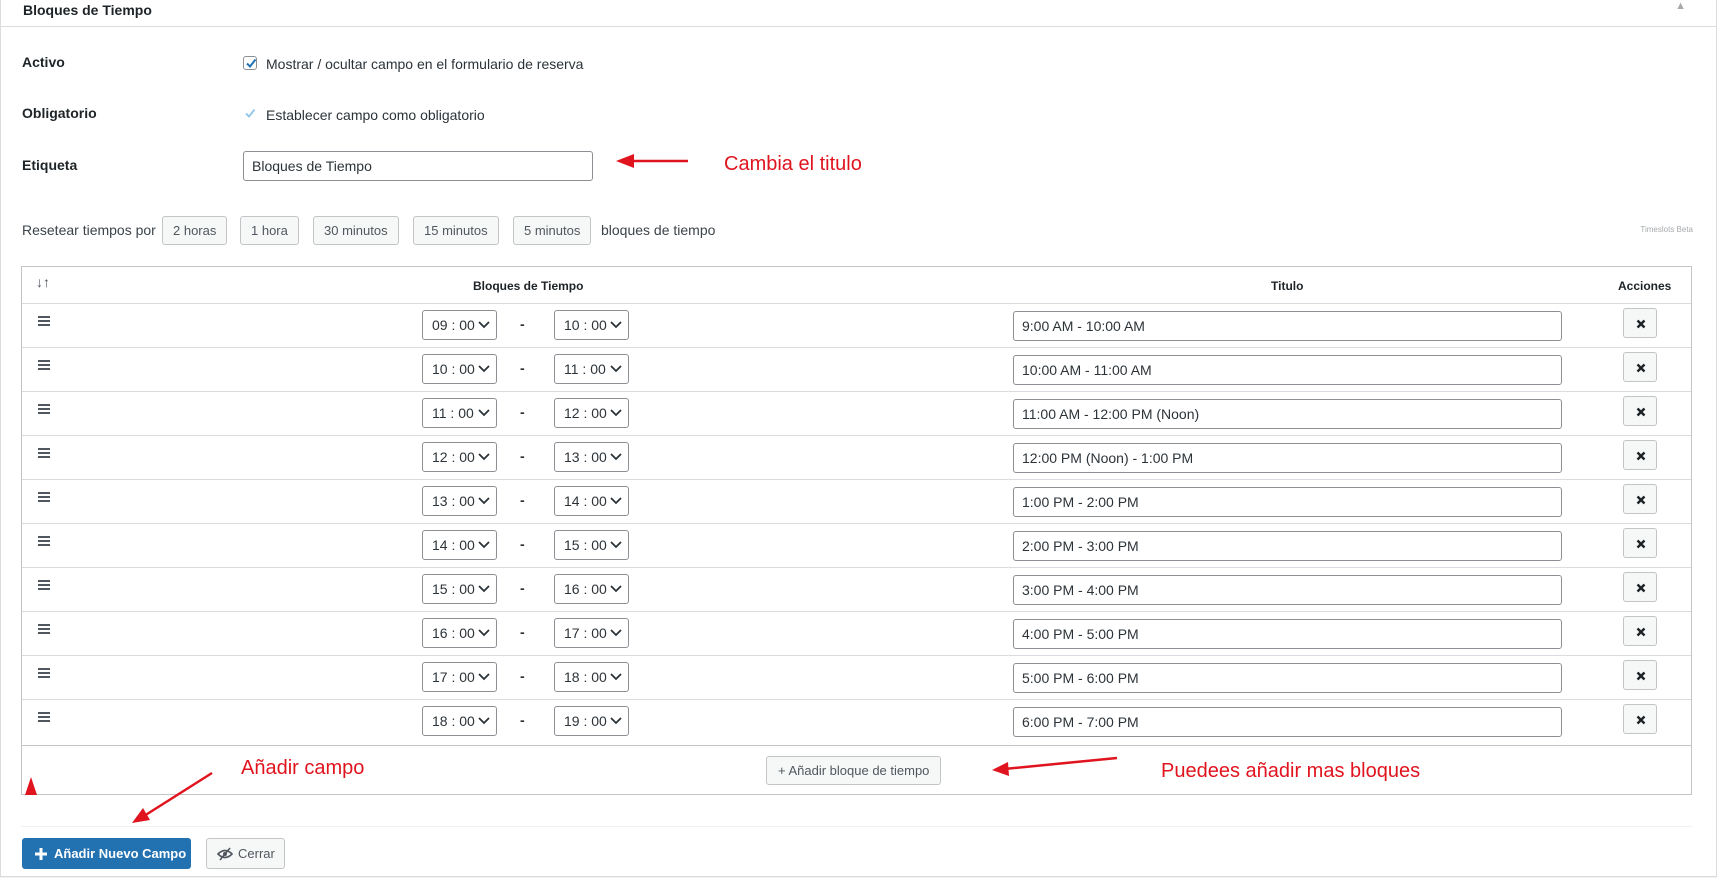 The image size is (1717, 878). What do you see at coordinates (453, 589) in the screenshot?
I see `start-time-value: 15 : 00` at bounding box center [453, 589].